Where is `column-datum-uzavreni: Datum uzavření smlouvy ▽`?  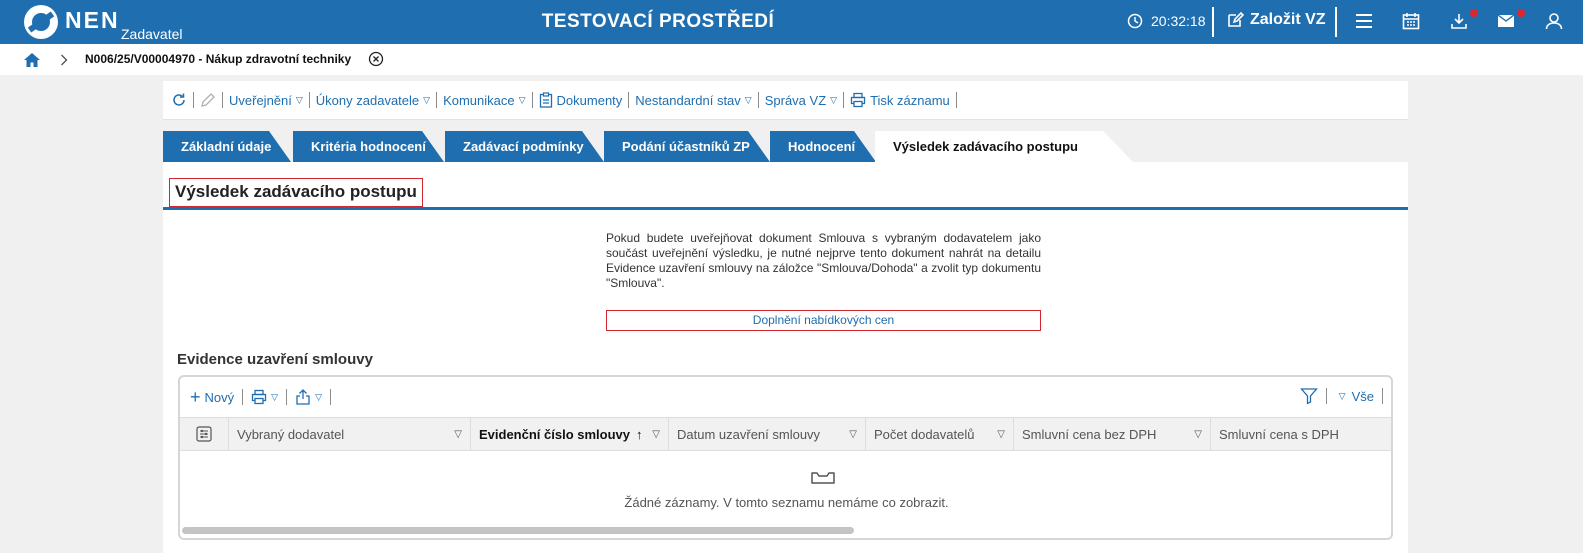
column-datum-uzavreni: Datum uzavření smlouvy ▽ is located at coordinates (767, 434).